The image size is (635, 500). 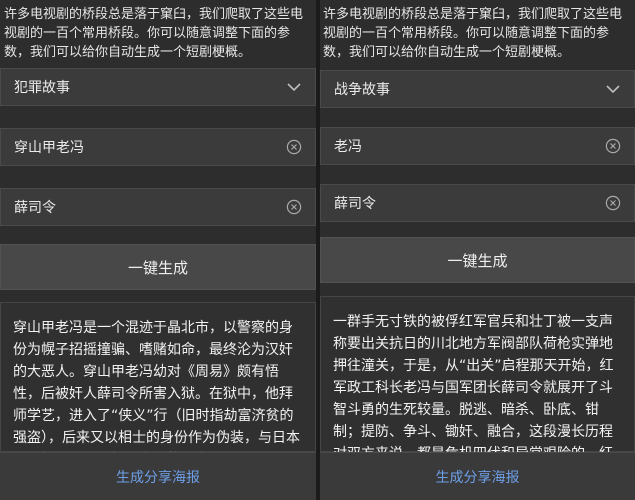 What do you see at coordinates (158, 87) in the screenshot?
I see `genre-select: 犯罪故事` at bounding box center [158, 87].